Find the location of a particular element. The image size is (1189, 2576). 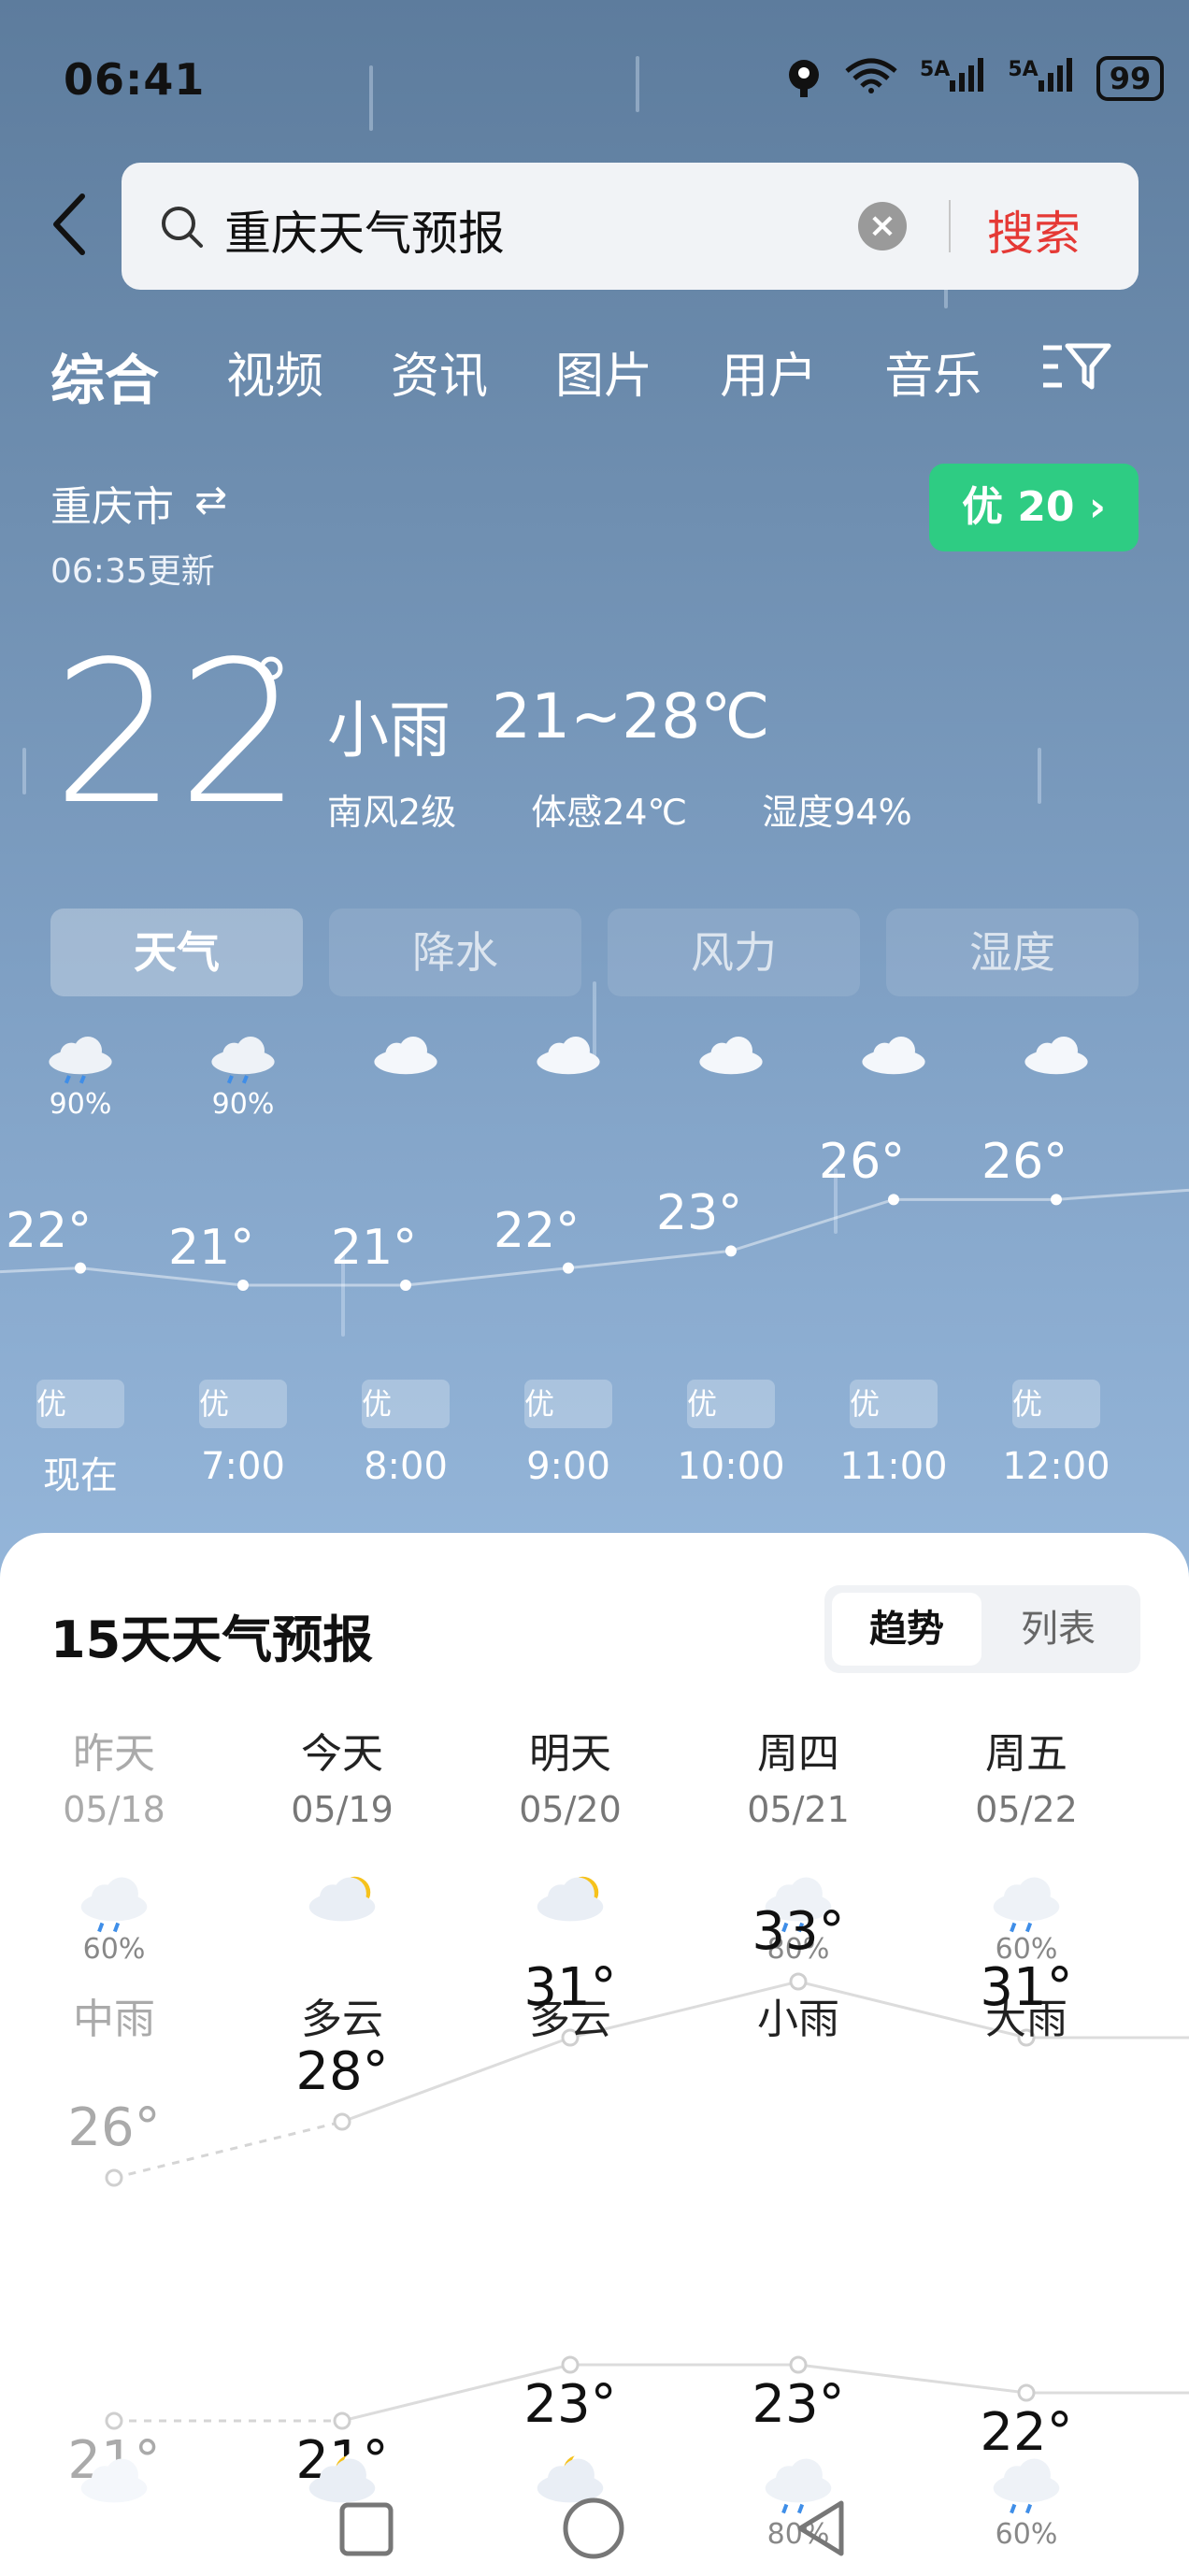

temperature-range: 21~28℃ is located at coordinates (631, 716).